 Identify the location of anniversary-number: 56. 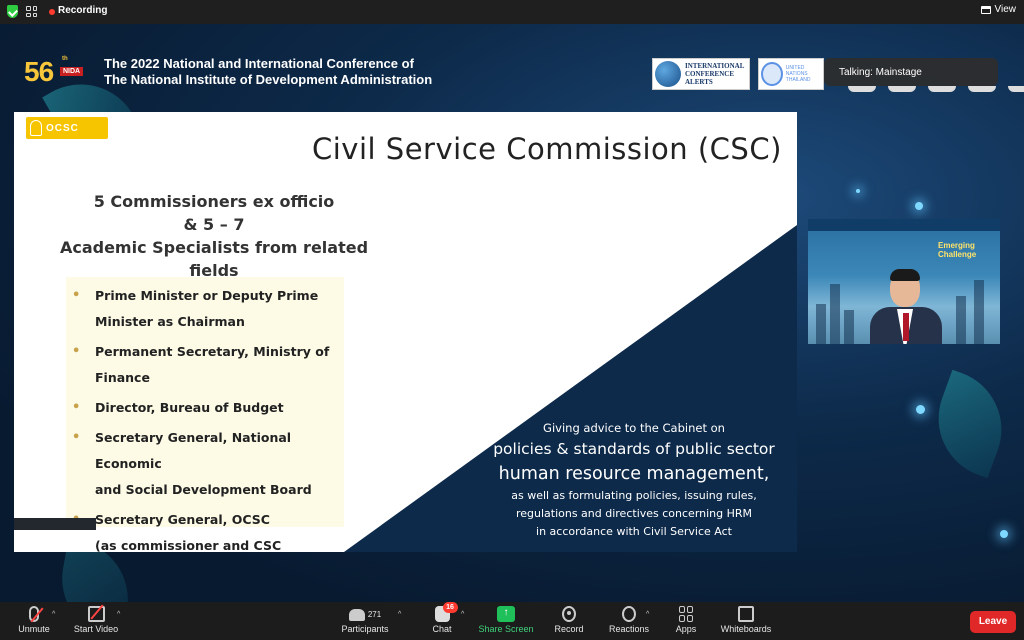
(39, 71).